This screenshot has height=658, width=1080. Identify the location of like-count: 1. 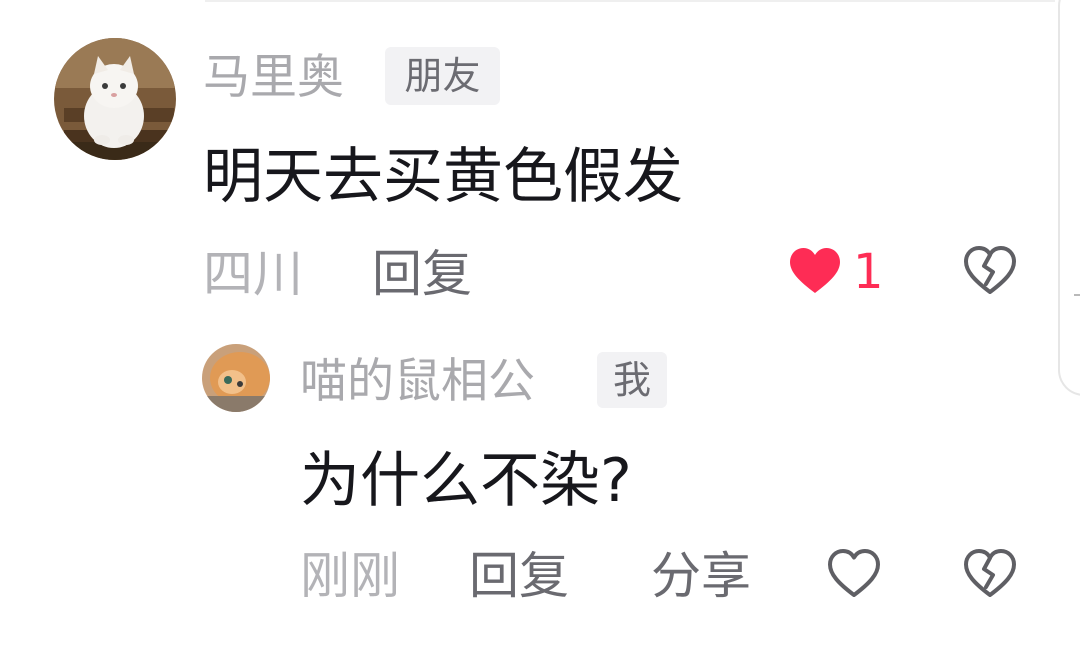
(868, 272).